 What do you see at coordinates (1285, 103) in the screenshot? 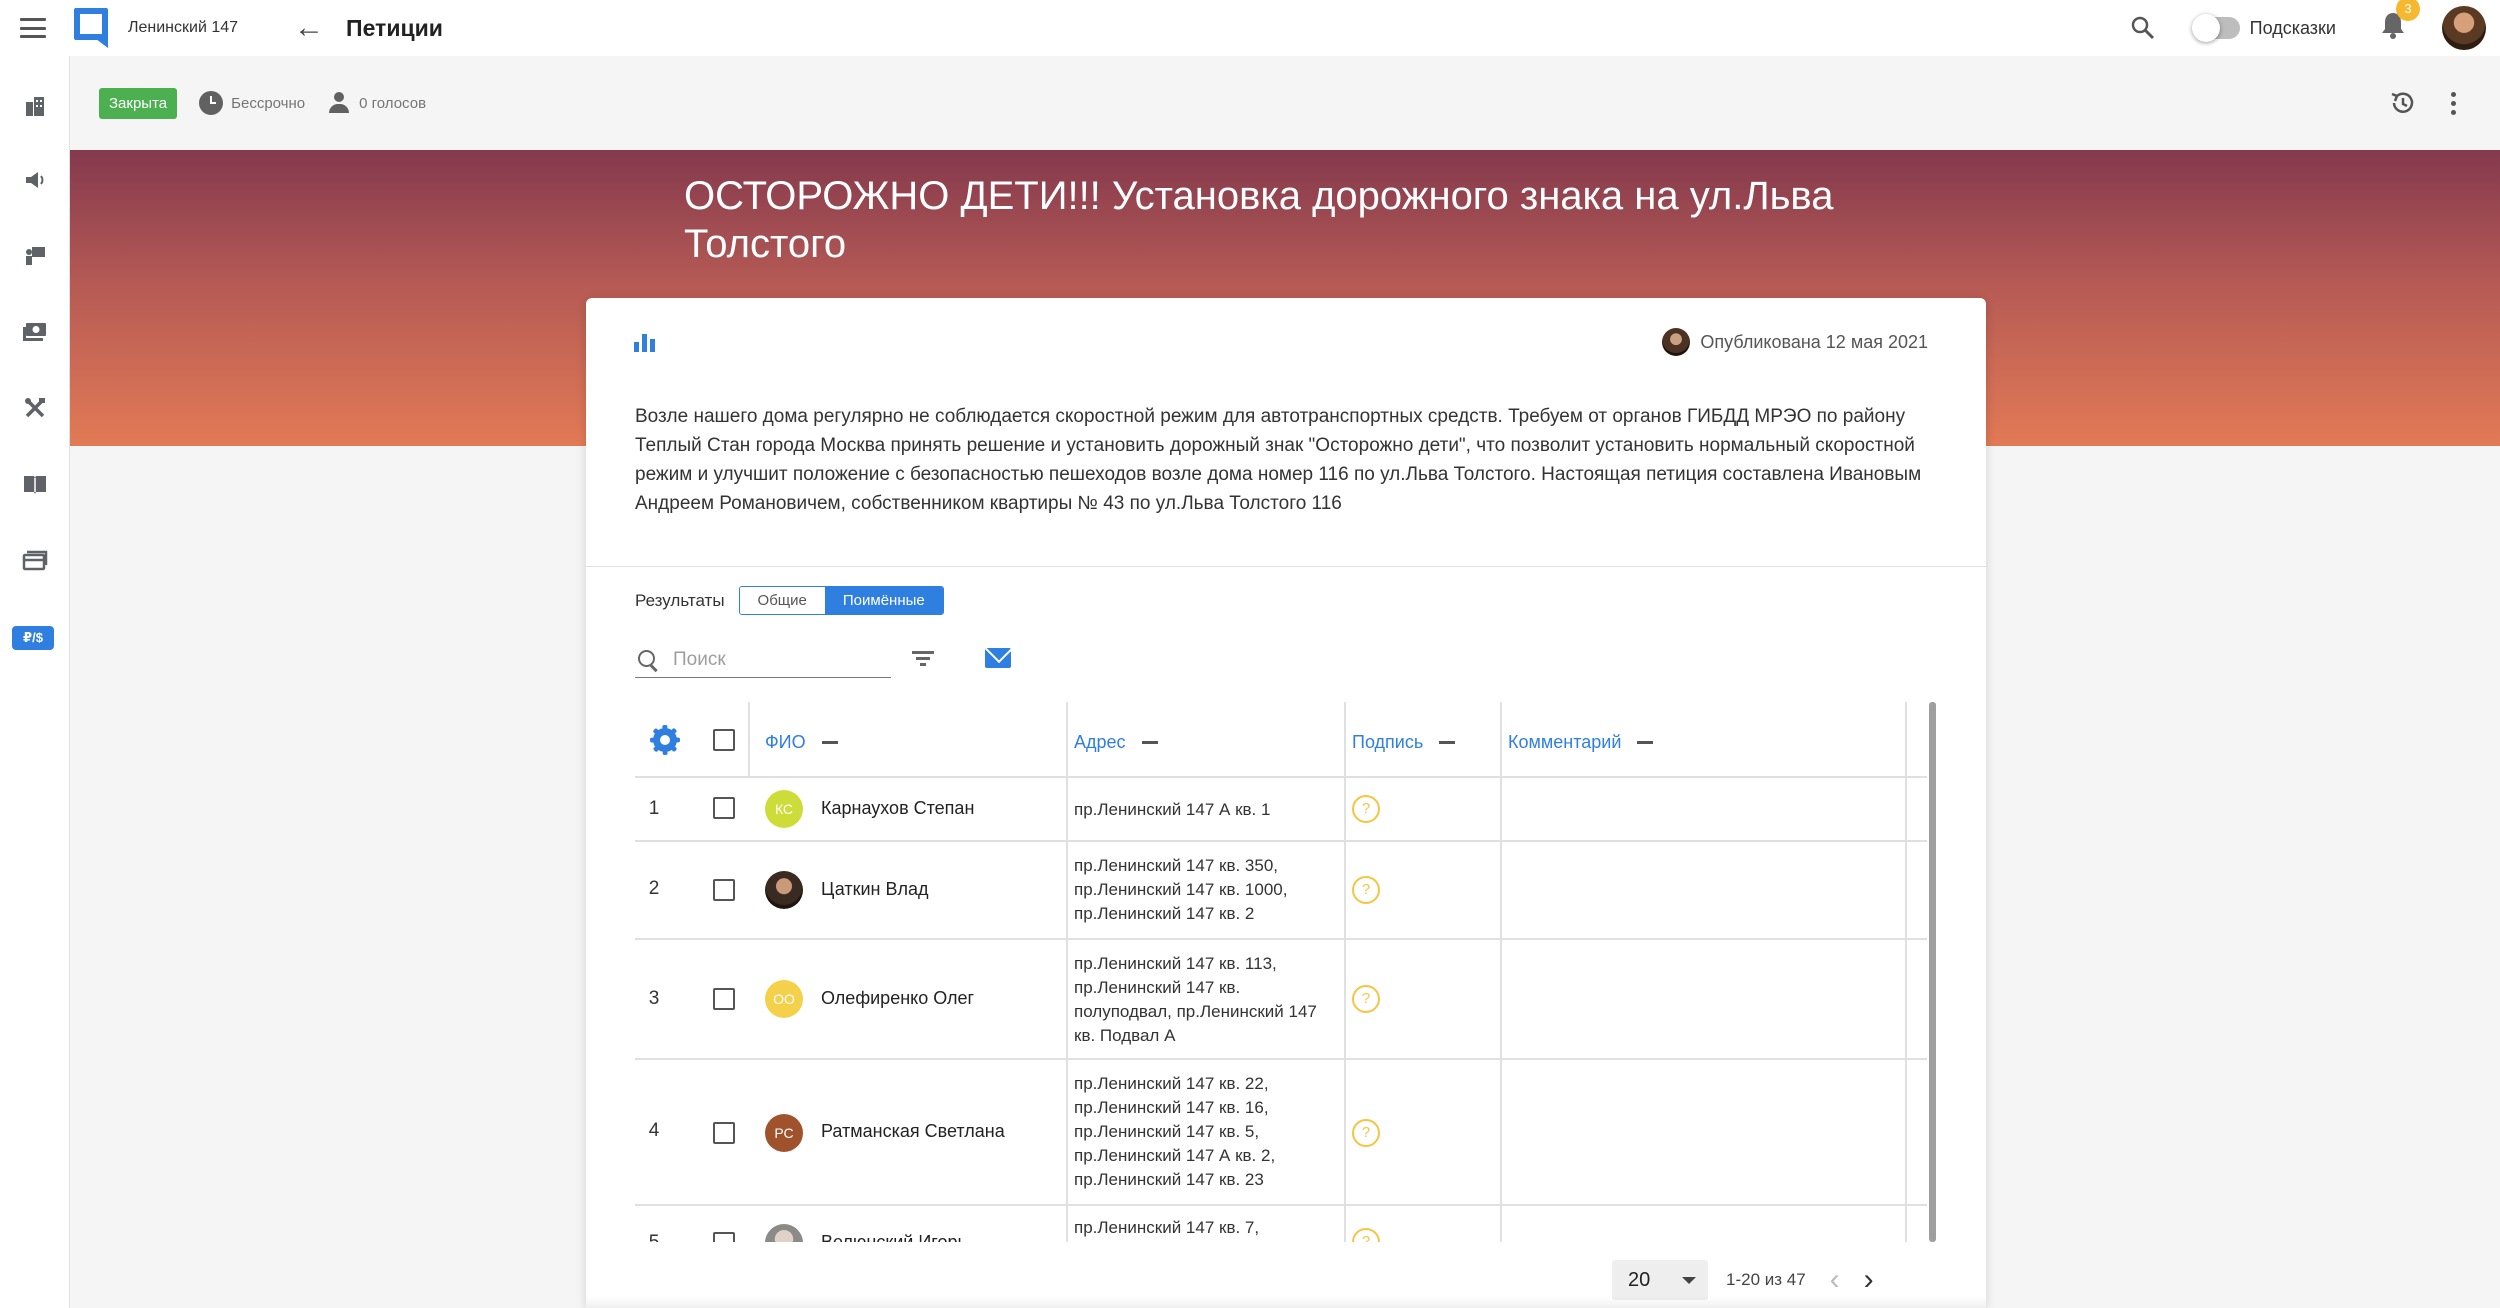
I see `petition-status-bar: Закрыта Бессрочно 0 голосов` at bounding box center [1285, 103].